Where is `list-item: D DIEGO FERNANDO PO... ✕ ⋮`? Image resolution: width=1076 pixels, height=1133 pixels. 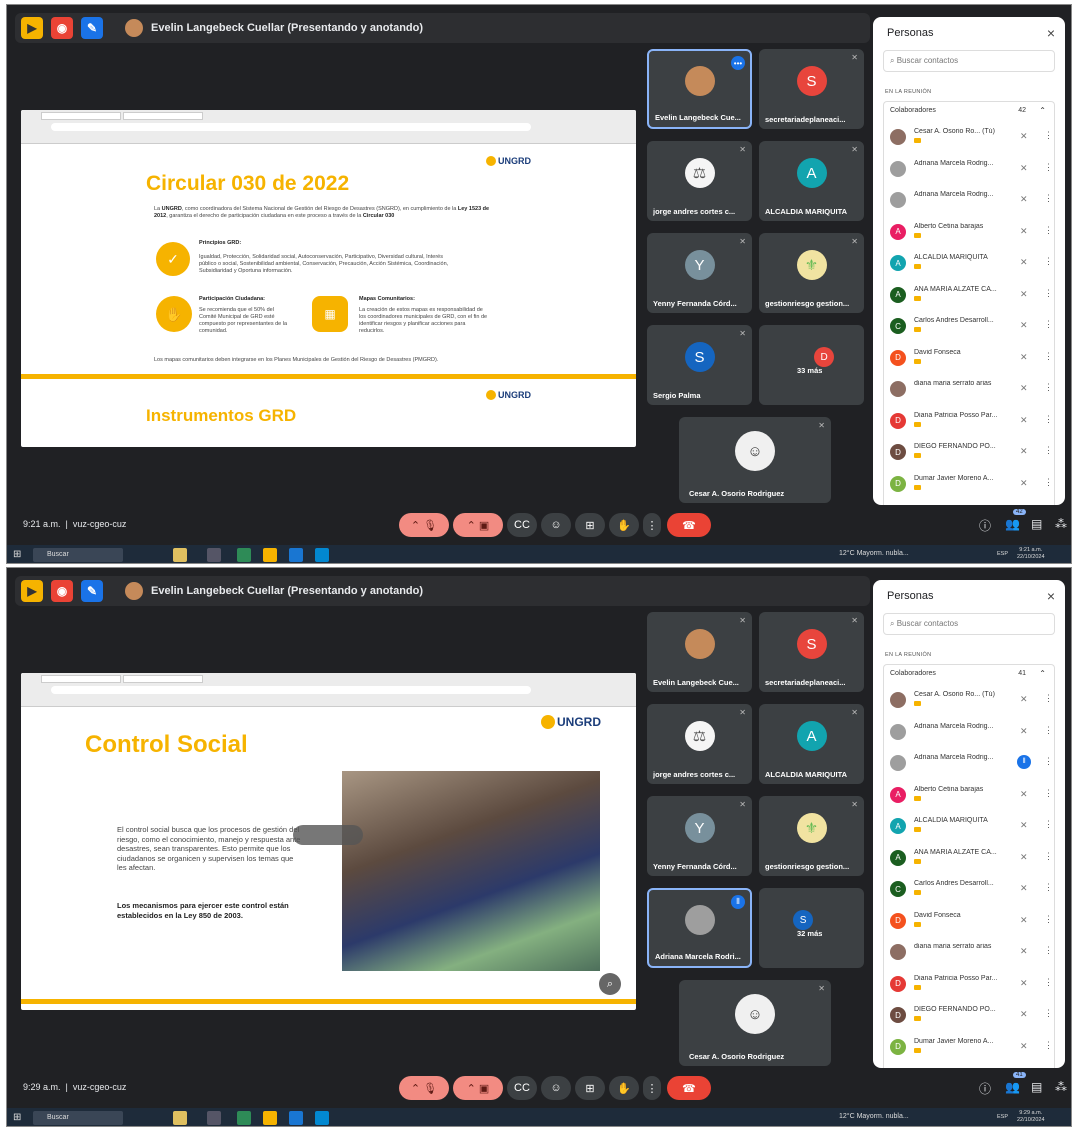 list-item: D DIEGO FERNANDO PO... ✕ ⋮ is located at coordinates (969, 452).